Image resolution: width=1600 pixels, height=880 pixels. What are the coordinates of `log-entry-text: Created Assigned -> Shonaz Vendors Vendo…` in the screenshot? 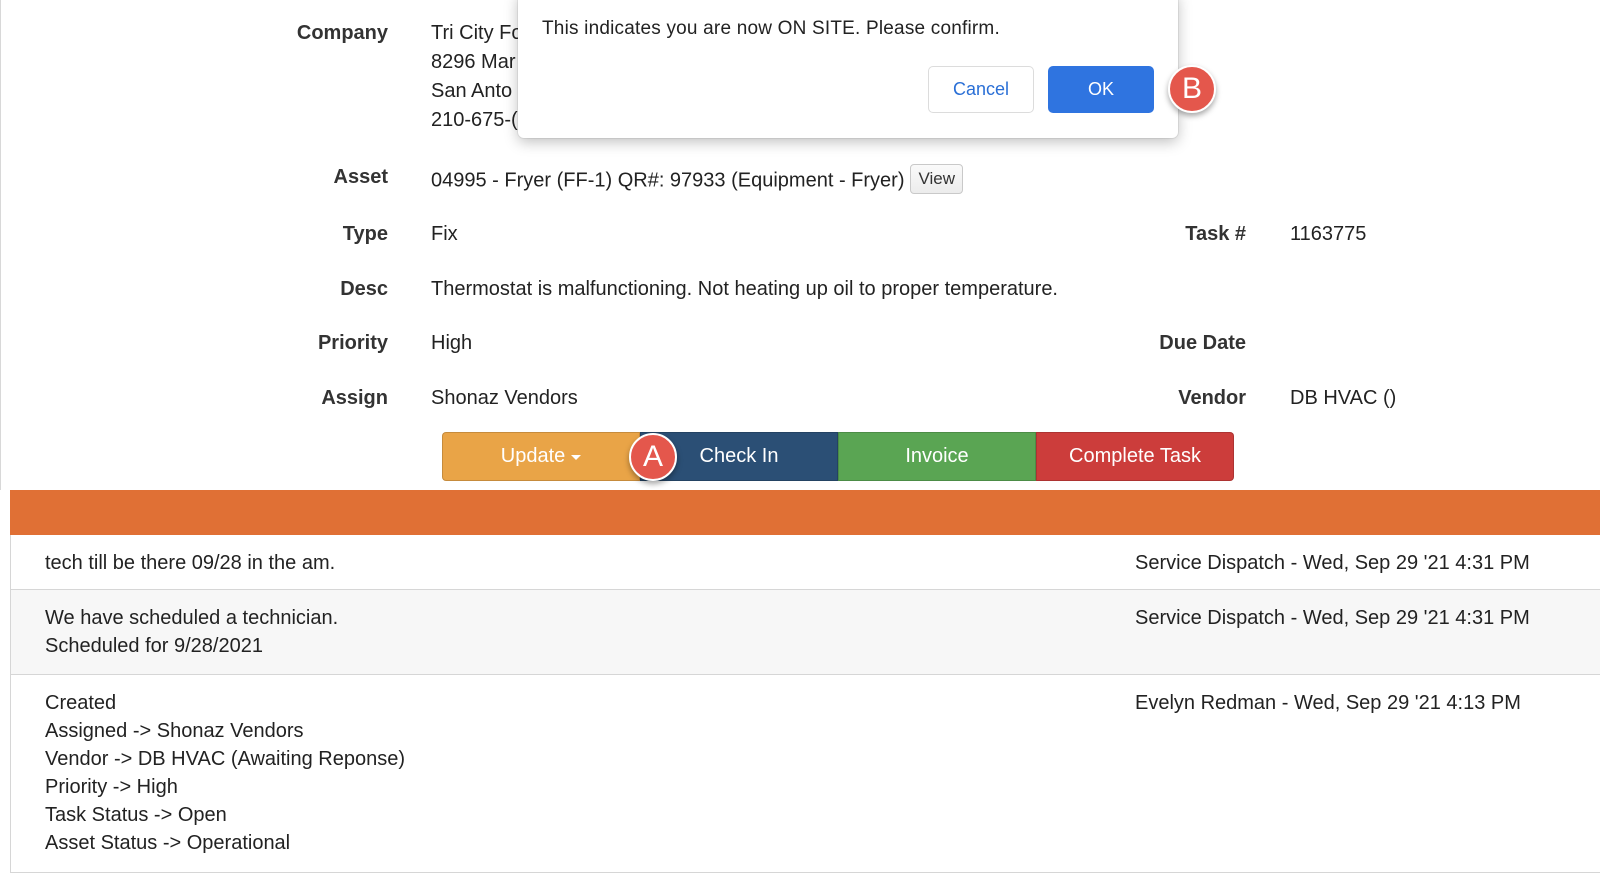 It's located at (225, 773).